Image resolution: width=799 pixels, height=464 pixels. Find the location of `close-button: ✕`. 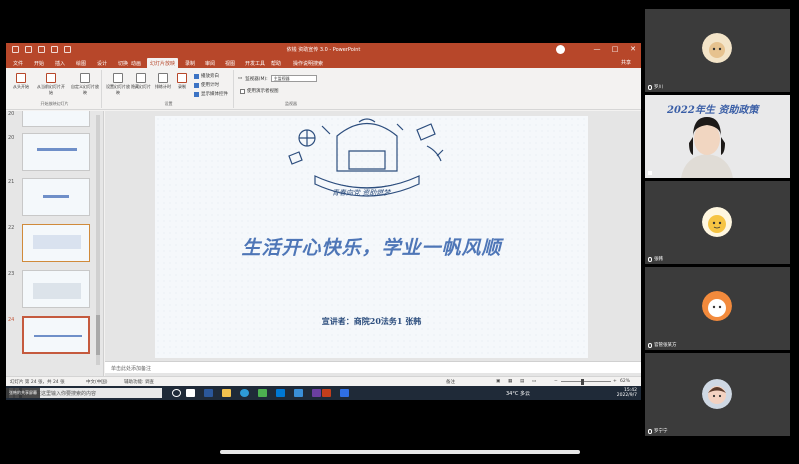

close-button: ✕ is located at coordinates (633, 49).